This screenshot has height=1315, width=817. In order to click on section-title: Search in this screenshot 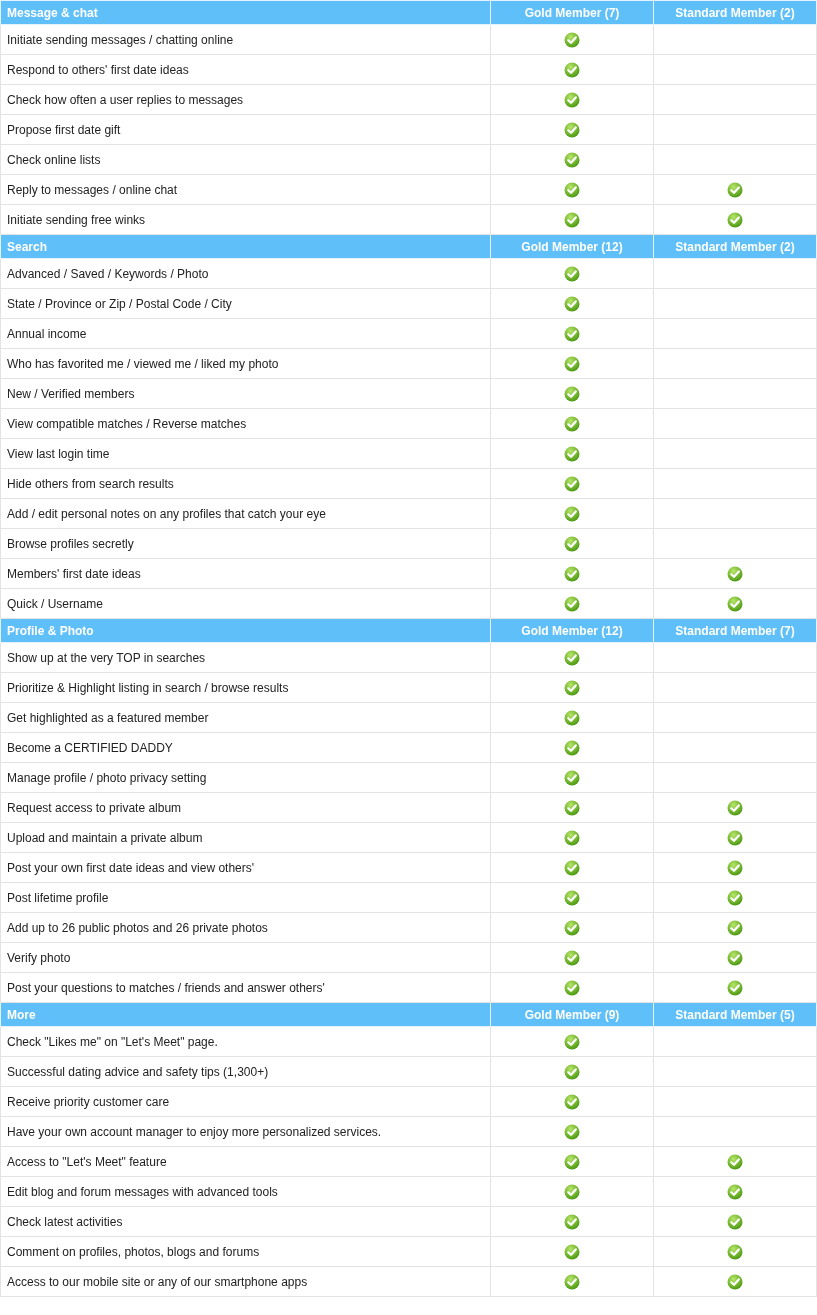, I will do `click(245, 246)`.